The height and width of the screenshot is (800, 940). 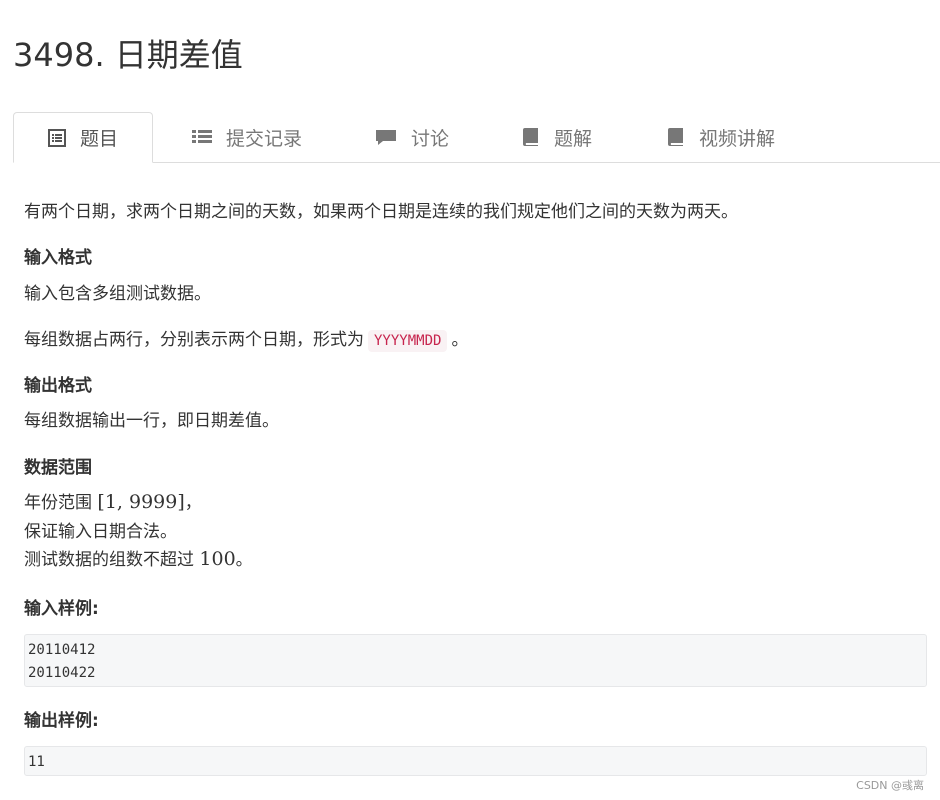 What do you see at coordinates (58, 258) in the screenshot?
I see `input-format-heading: 输入格式` at bounding box center [58, 258].